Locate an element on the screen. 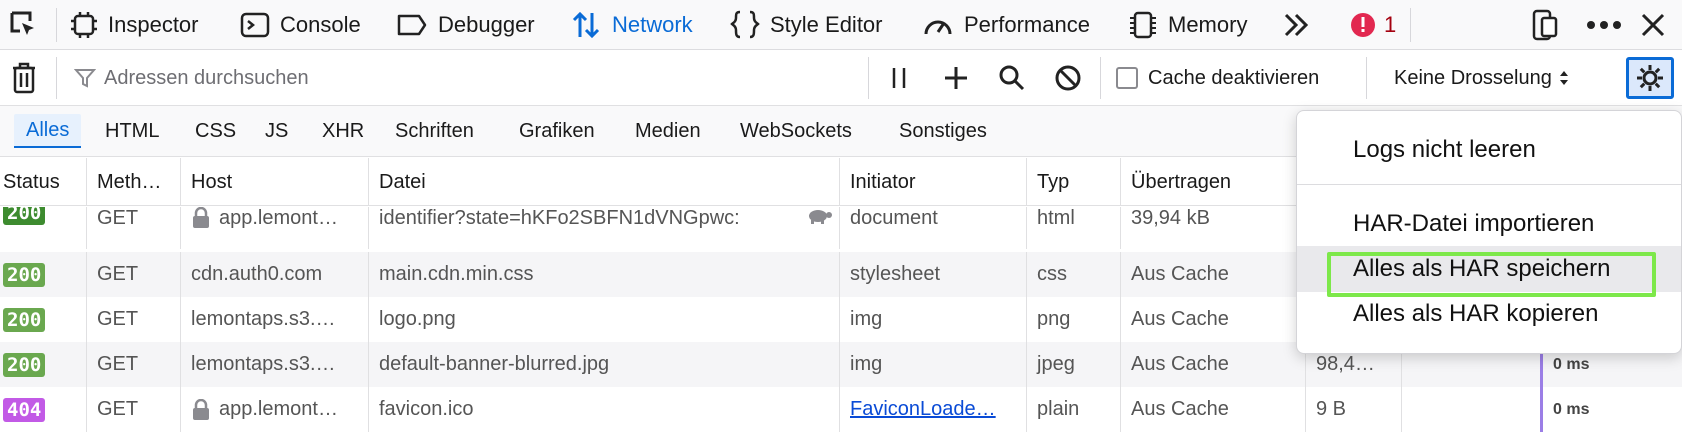 The image size is (1682, 438). menu-item-copy-all-har: Alles als HAR kopieren is located at coordinates (1489, 314).